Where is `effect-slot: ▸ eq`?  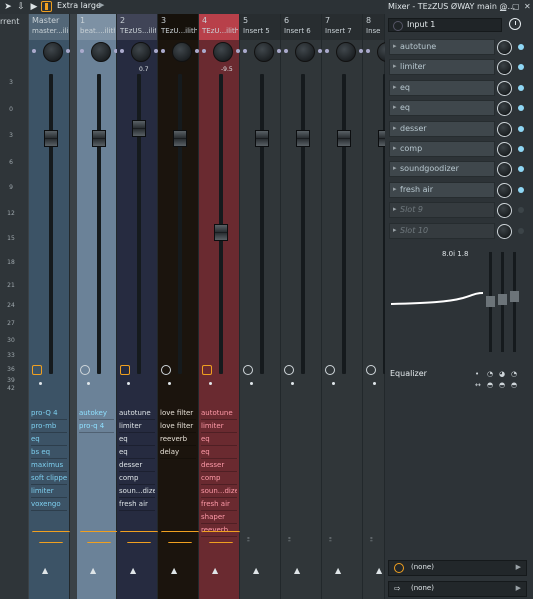
effect-slot: ▸ eq is located at coordinates (442, 108).